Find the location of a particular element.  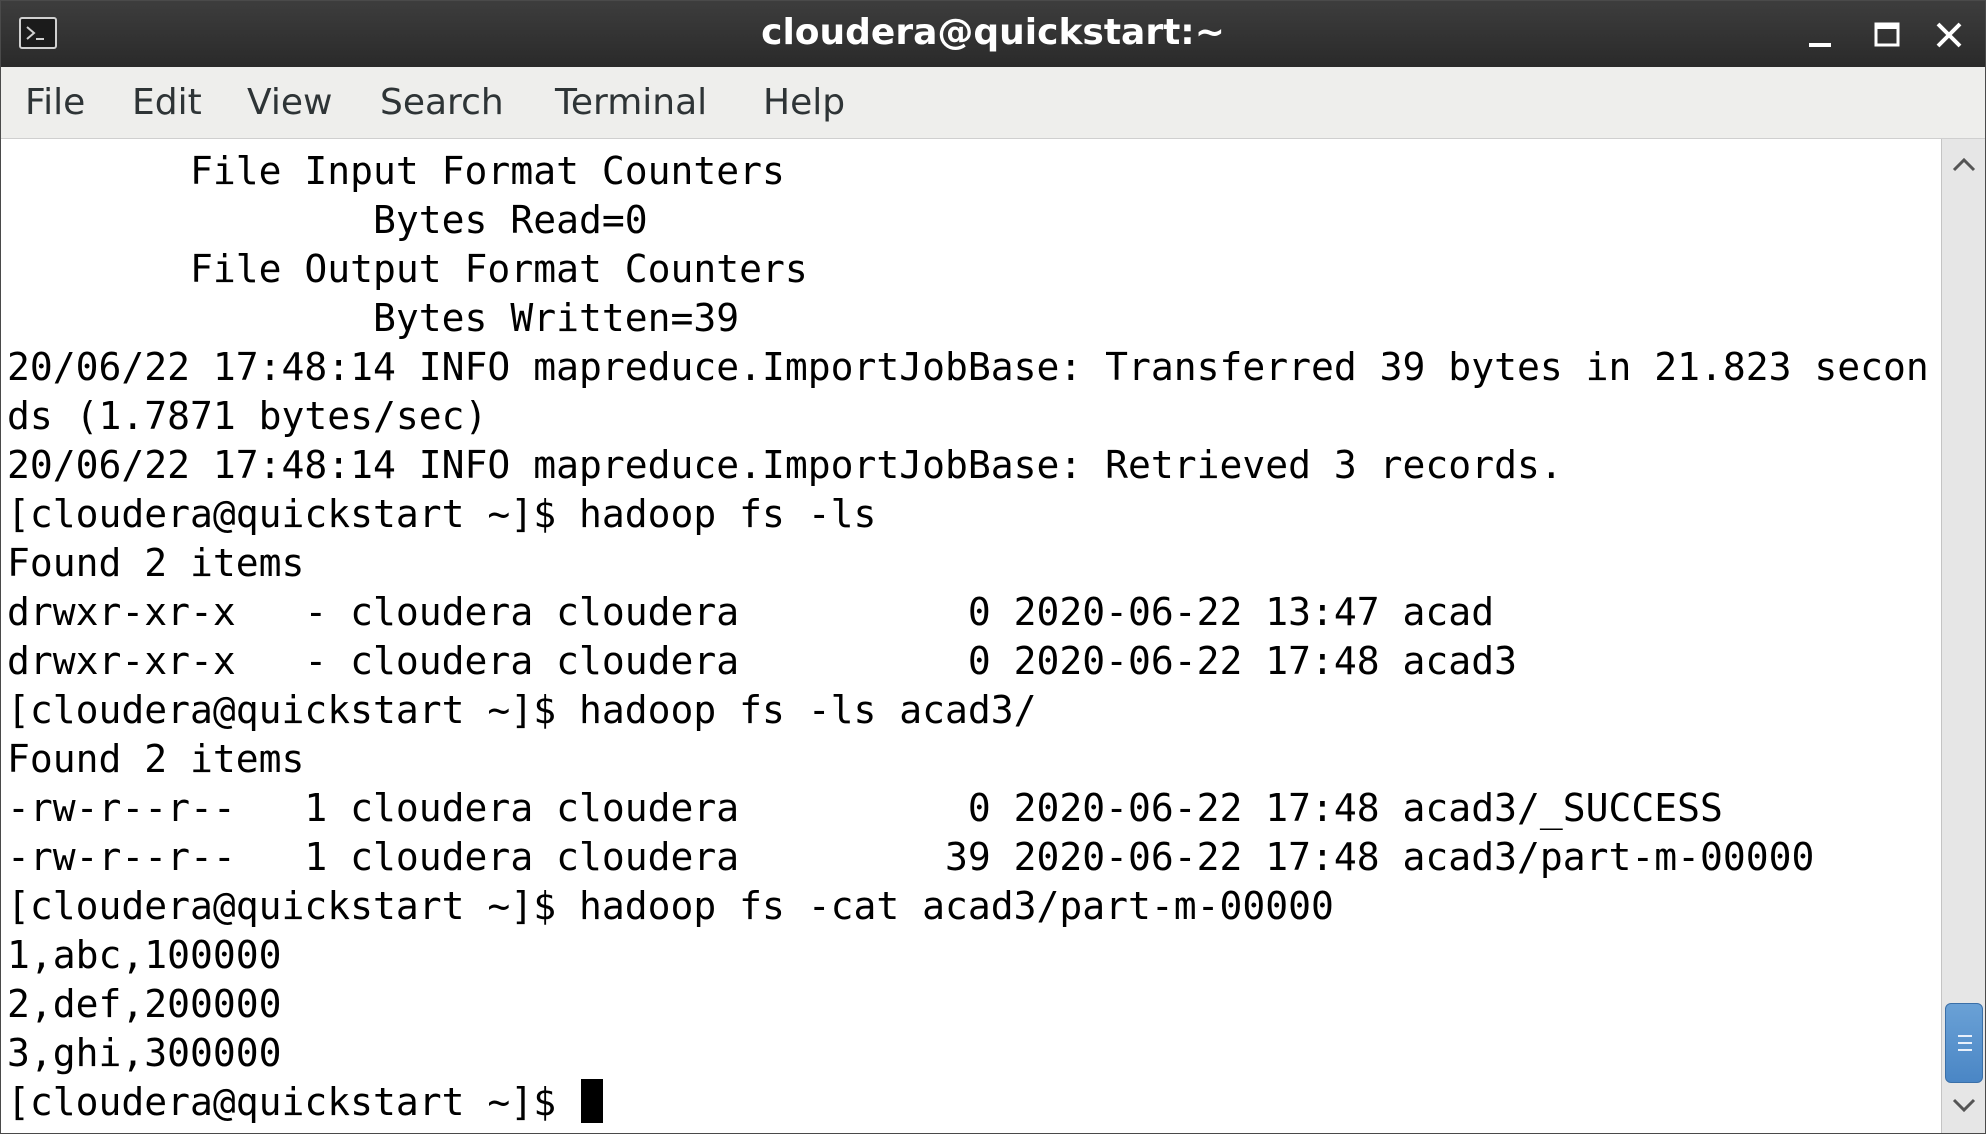

menu-help: Help is located at coordinates (804, 103).